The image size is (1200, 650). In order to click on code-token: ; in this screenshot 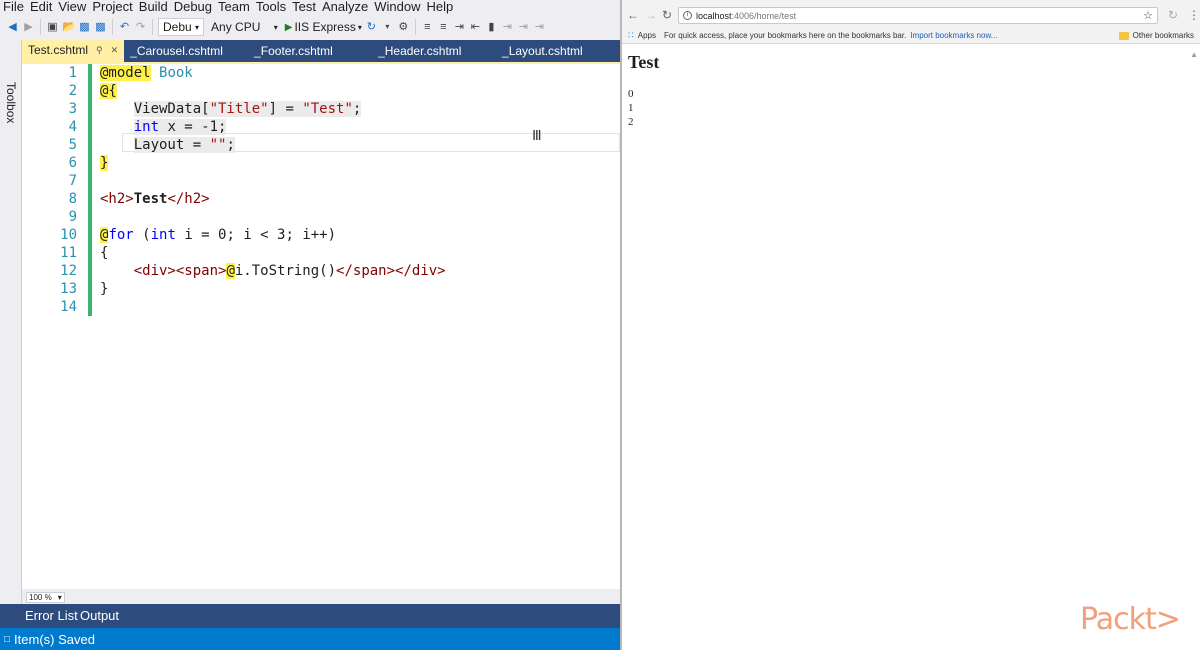, I will do `click(357, 109)`.